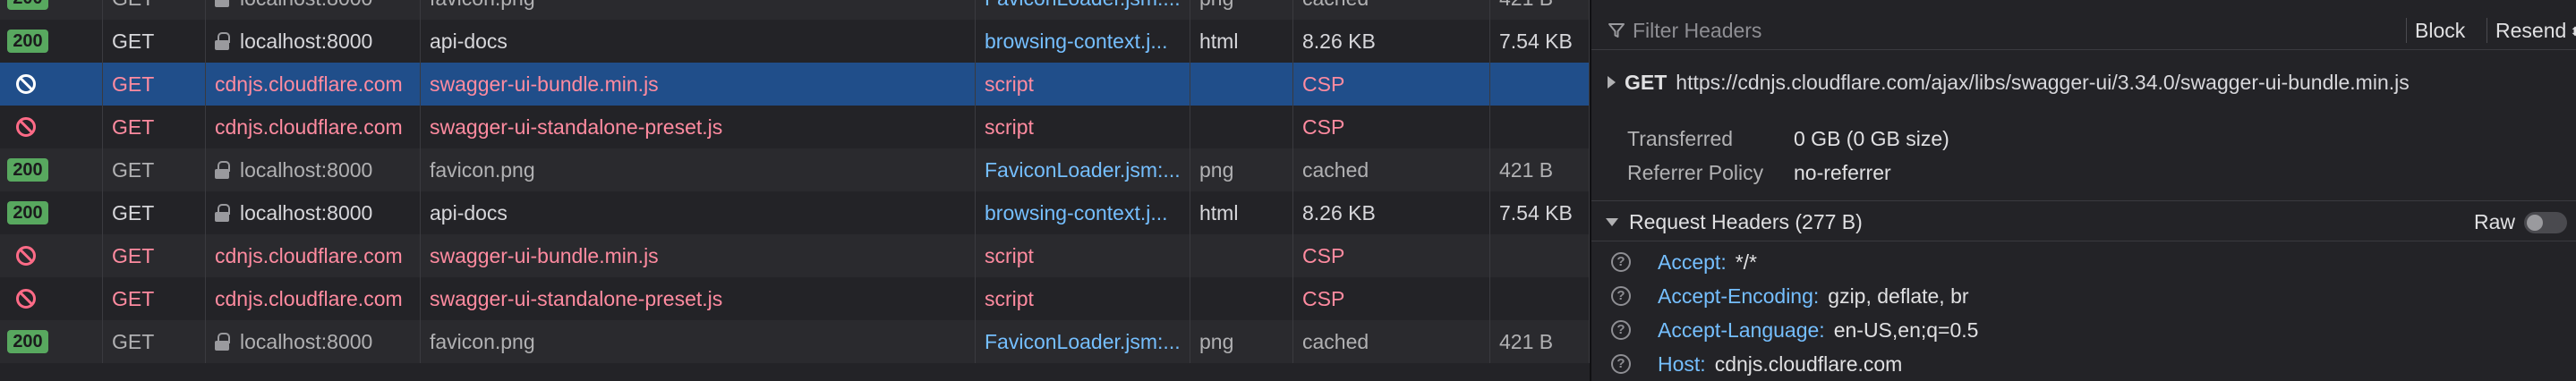 Image resolution: width=2576 pixels, height=381 pixels. What do you see at coordinates (1692, 262) in the screenshot?
I see `header-name: Accept:` at bounding box center [1692, 262].